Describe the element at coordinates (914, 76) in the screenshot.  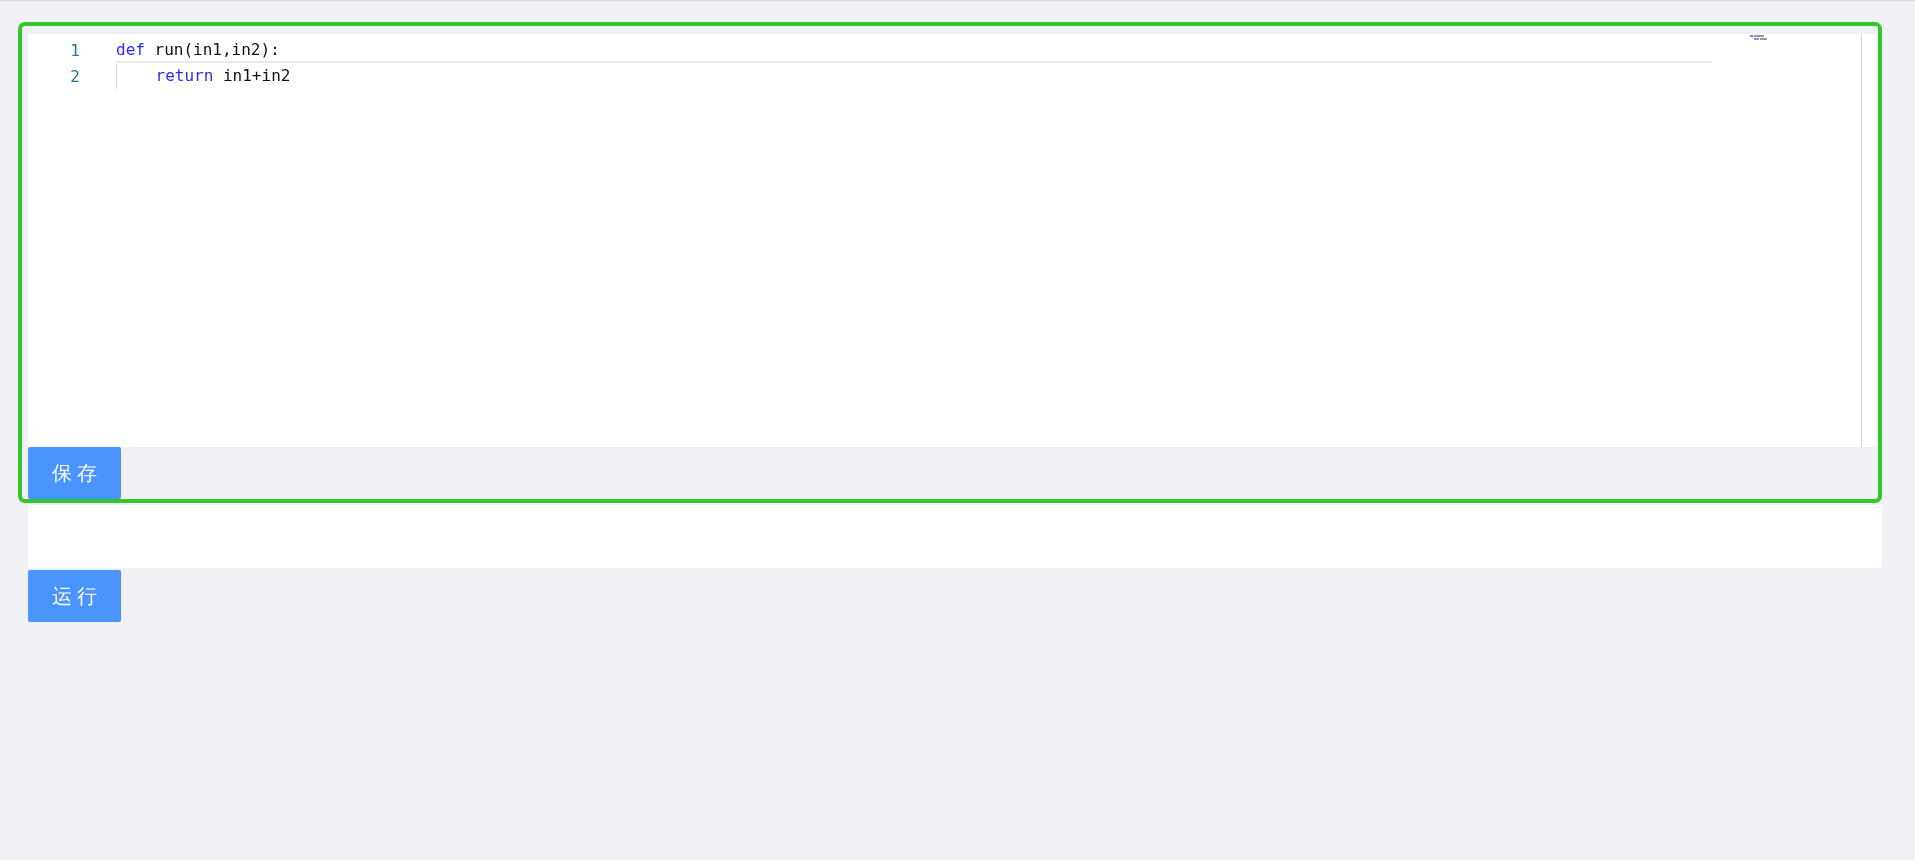
I see `code-line: return in1+in2` at that location.